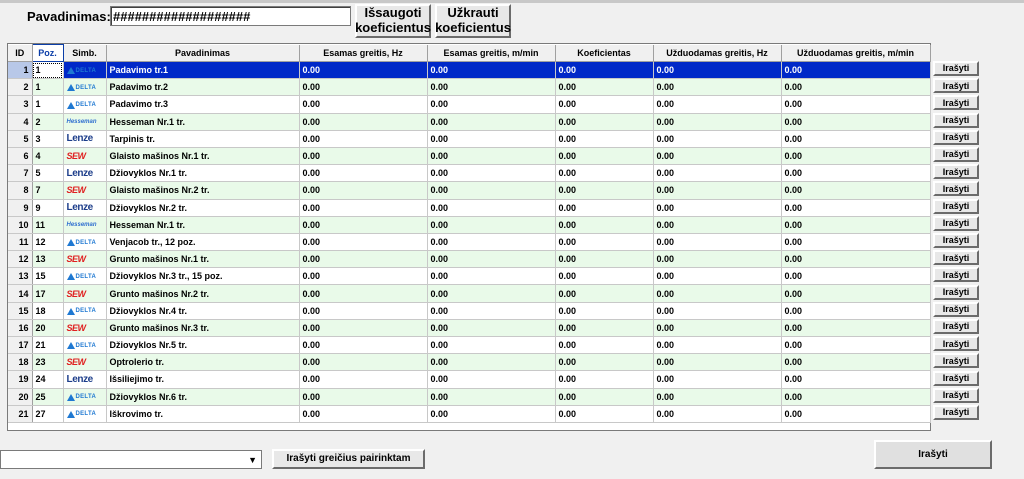 The image size is (1024, 479). What do you see at coordinates (203, 139) in the screenshot?
I see `row-name: Tarpinis tr.` at bounding box center [203, 139].